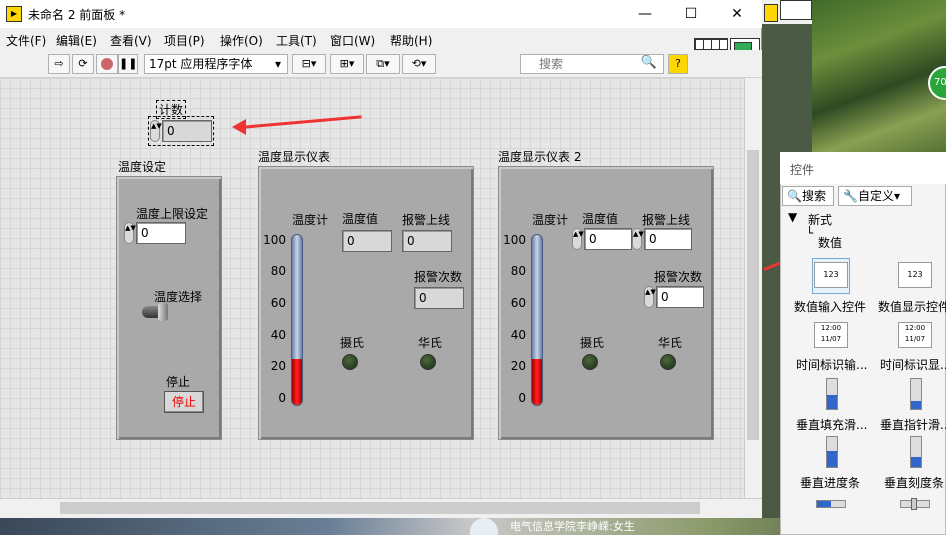  What do you see at coordinates (128, 64) in the screenshot?
I see `pause-icon: ❚❚` at bounding box center [128, 64].